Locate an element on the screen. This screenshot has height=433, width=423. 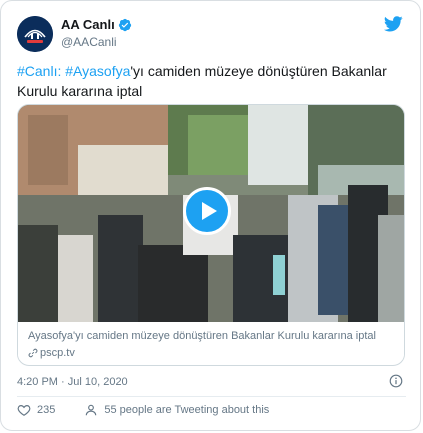
author-name: AA Canlı is located at coordinates (88, 25).